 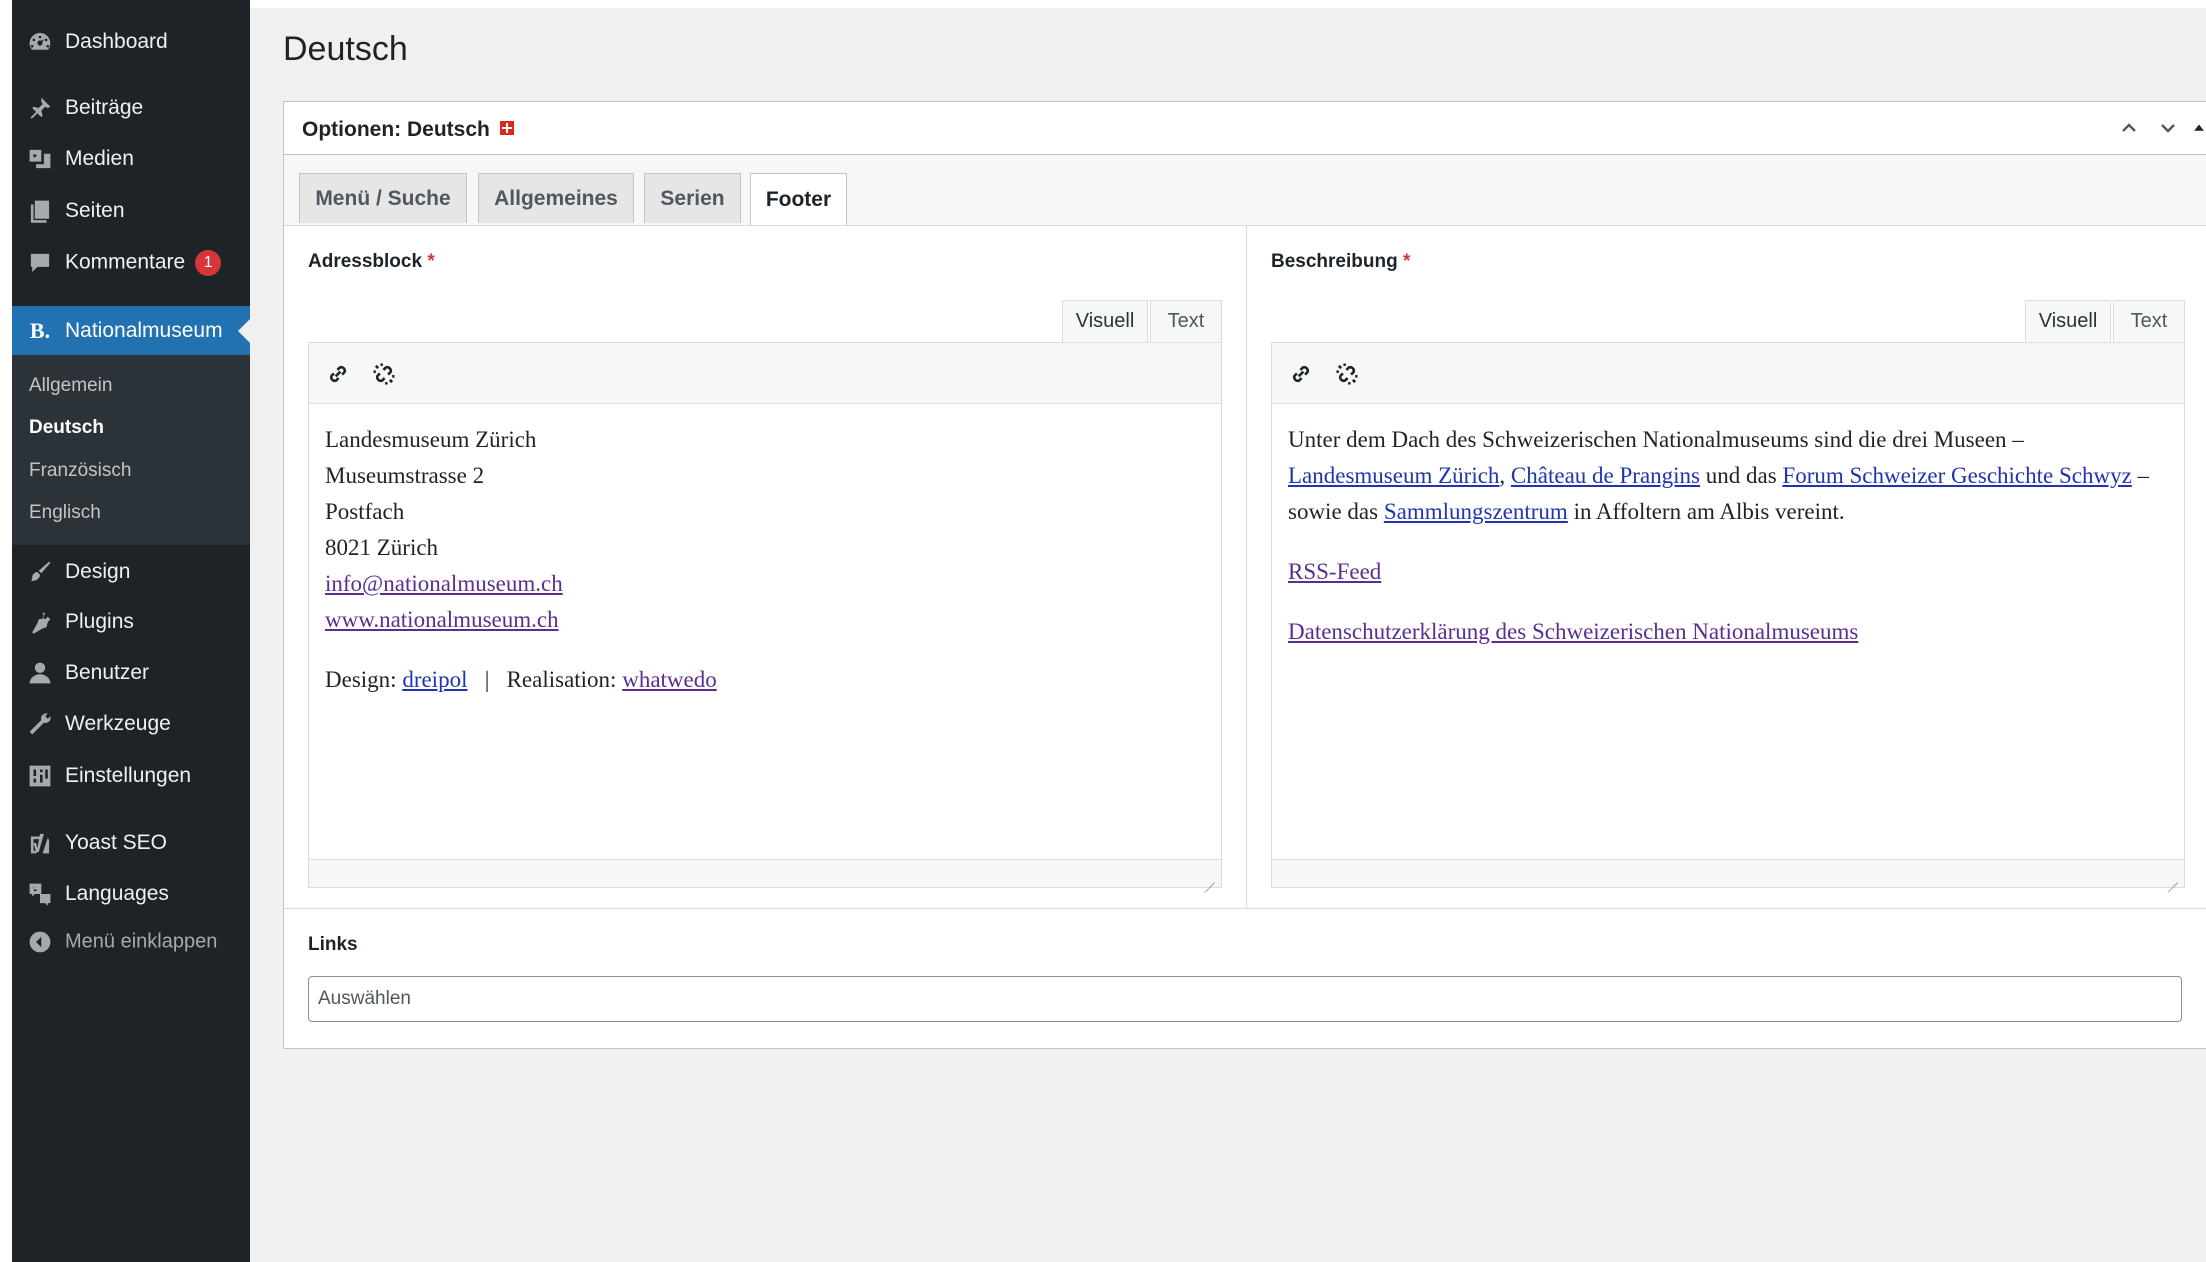 I want to click on menu-item-beitraege: Beiträge, so click(x=131, y=108).